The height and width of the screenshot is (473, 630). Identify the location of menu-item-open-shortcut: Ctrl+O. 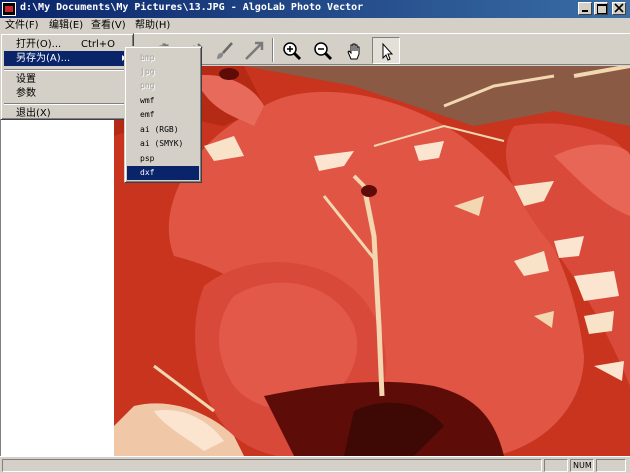
(98, 44).